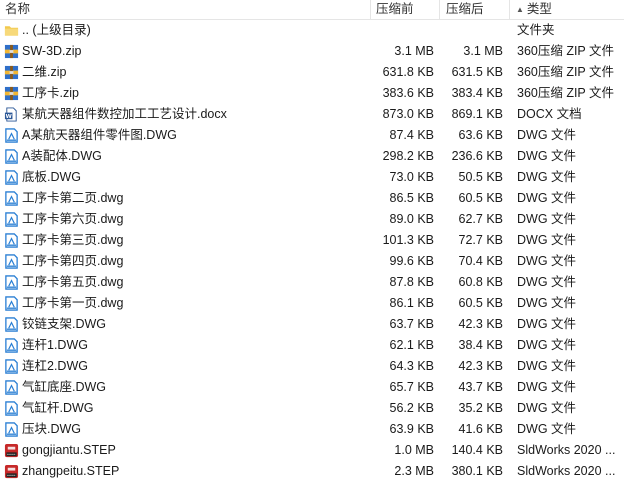  I want to click on file-row: 压块.DWG 63.9 KB 41.6 KB DWG 文件, so click(312, 429).